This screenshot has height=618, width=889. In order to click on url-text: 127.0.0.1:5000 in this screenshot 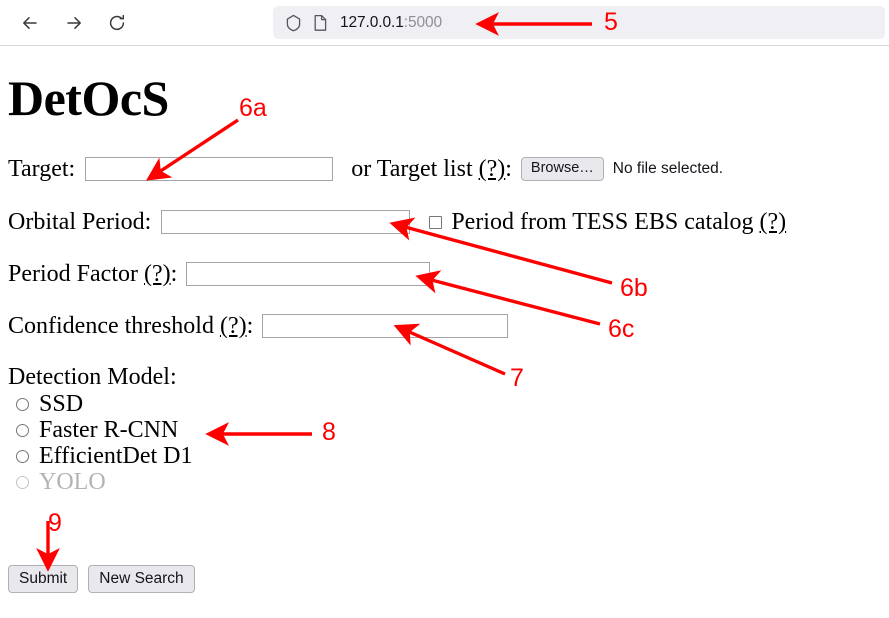, I will do `click(391, 23)`.